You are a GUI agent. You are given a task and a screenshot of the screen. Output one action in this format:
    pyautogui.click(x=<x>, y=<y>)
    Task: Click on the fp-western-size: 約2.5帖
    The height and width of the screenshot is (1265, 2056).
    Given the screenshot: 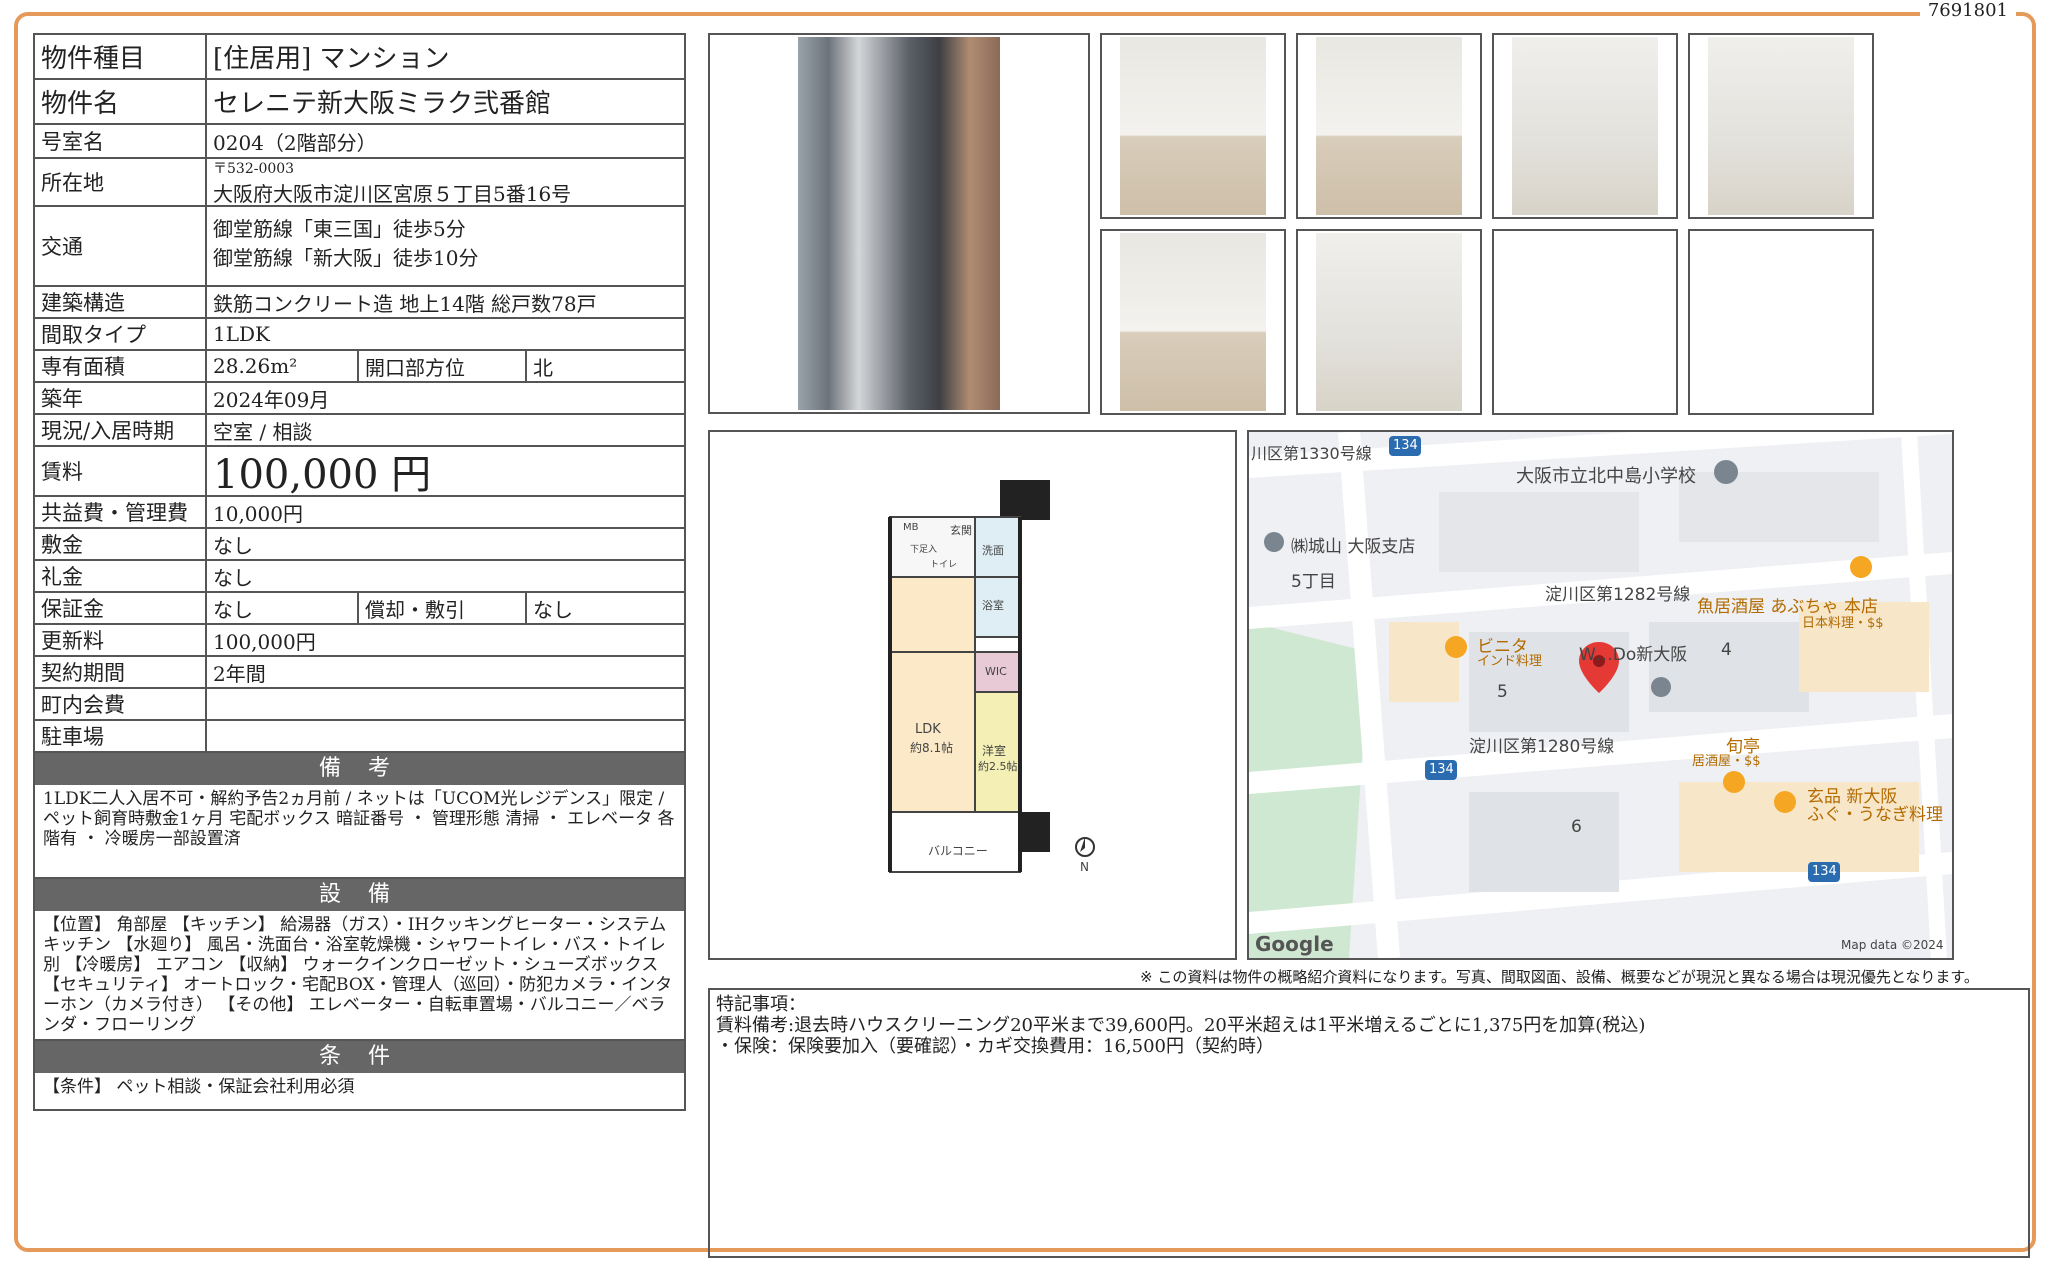 What is the action you would take?
    pyautogui.click(x=998, y=766)
    